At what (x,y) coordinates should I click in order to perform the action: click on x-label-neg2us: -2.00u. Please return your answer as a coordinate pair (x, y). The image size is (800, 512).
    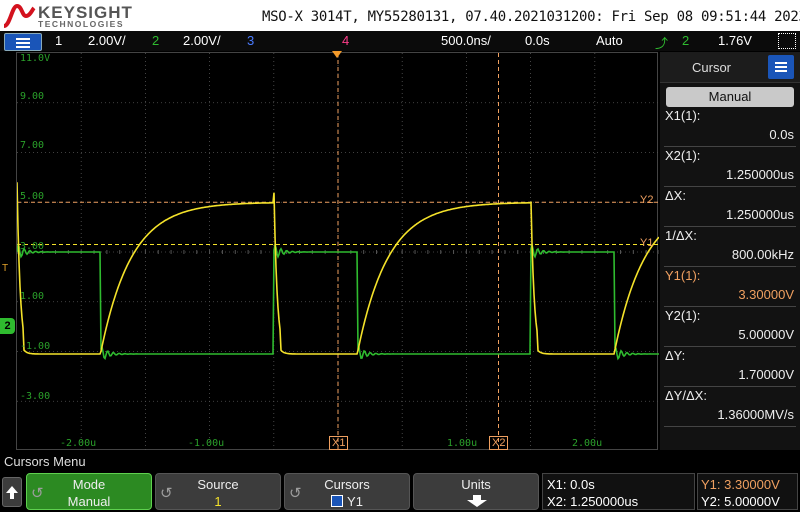
    Looking at the image, I should click on (78, 443).